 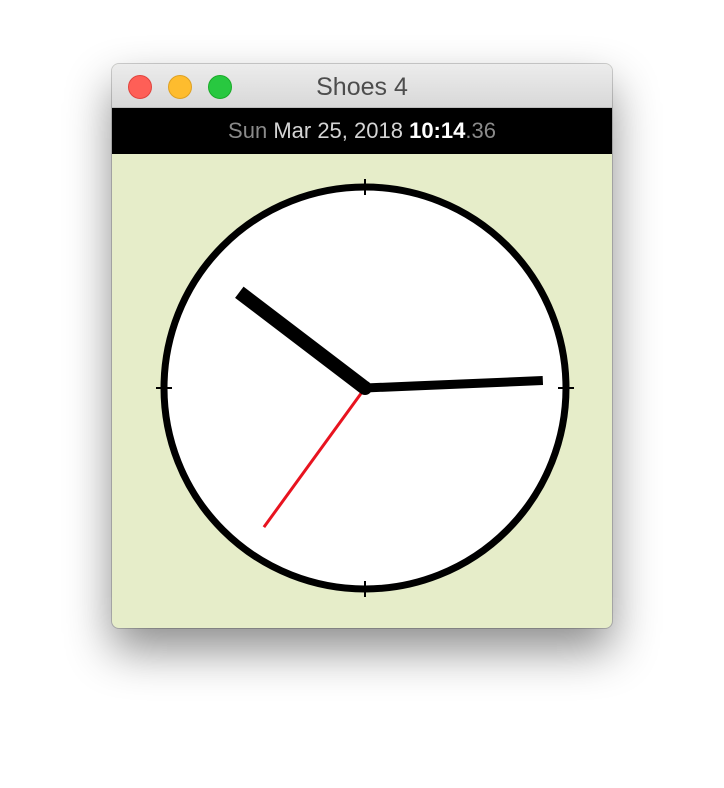 I want to click on window-title: Shoes 4, so click(x=362, y=87).